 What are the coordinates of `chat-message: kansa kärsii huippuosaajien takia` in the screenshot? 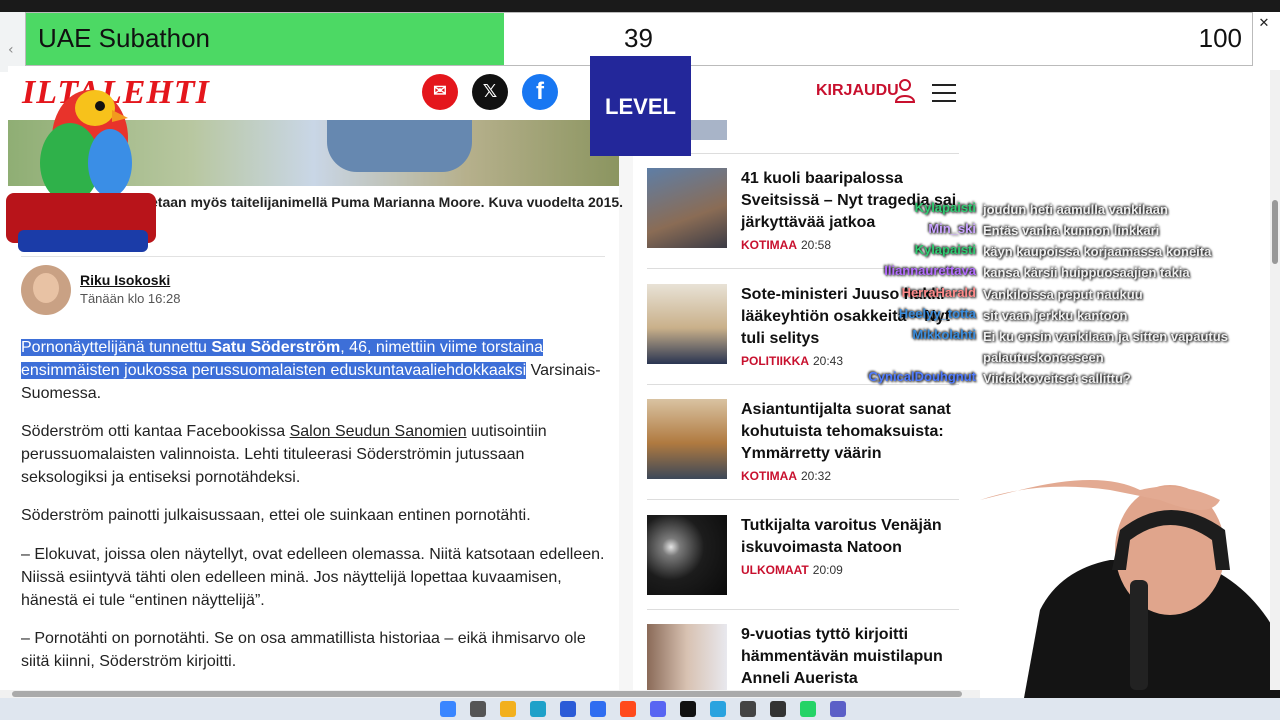 It's located at (1086, 272).